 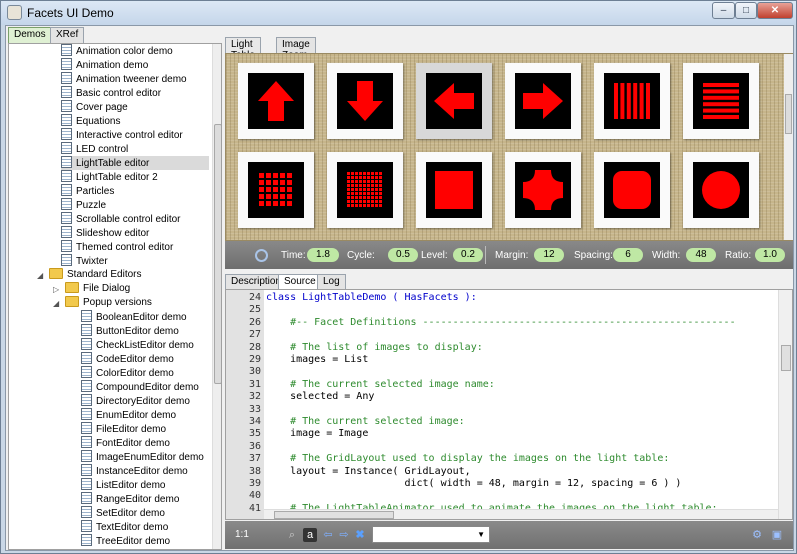 What do you see at coordinates (770, 255) in the screenshot?
I see `param-value: 1.0` at bounding box center [770, 255].